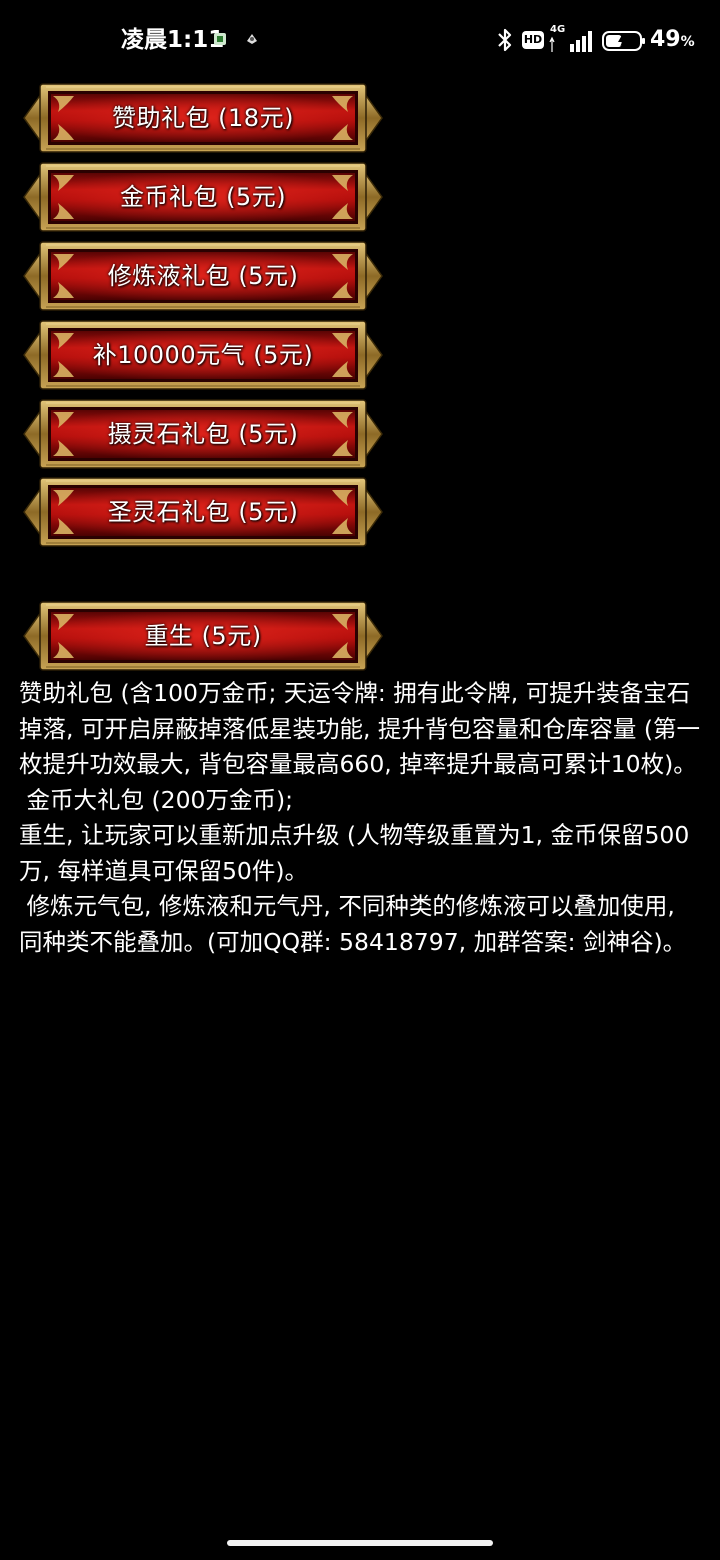 The height and width of the screenshot is (1560, 720). What do you see at coordinates (533, 40) in the screenshot?
I see `hd-icon: HD` at bounding box center [533, 40].